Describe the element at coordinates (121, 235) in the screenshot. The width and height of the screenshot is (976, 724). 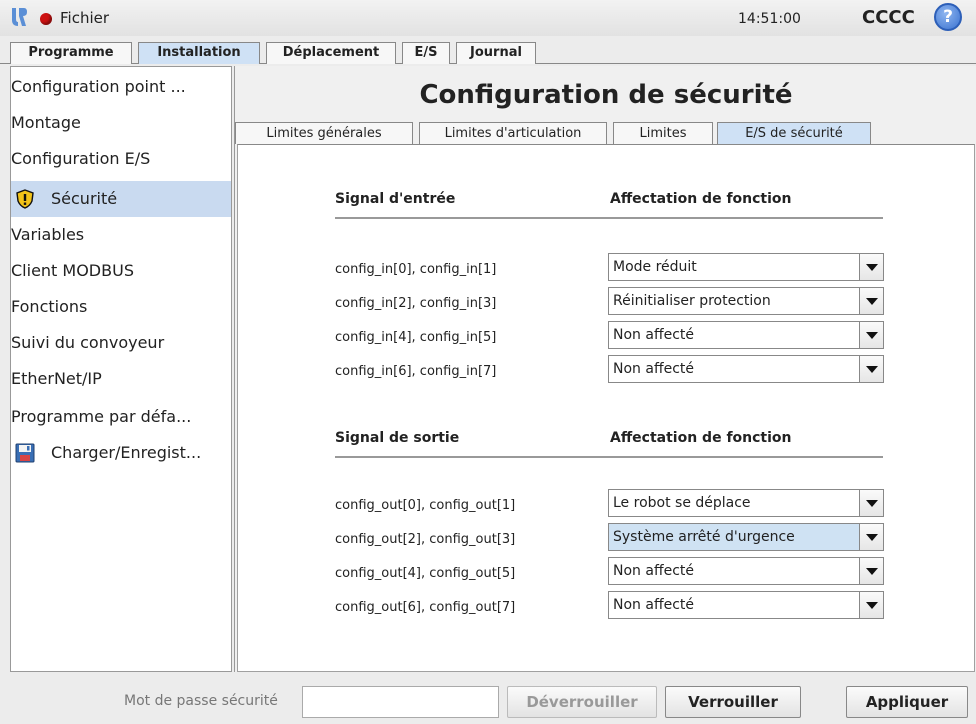
I see `sidebar-item-variables: Variables` at that location.